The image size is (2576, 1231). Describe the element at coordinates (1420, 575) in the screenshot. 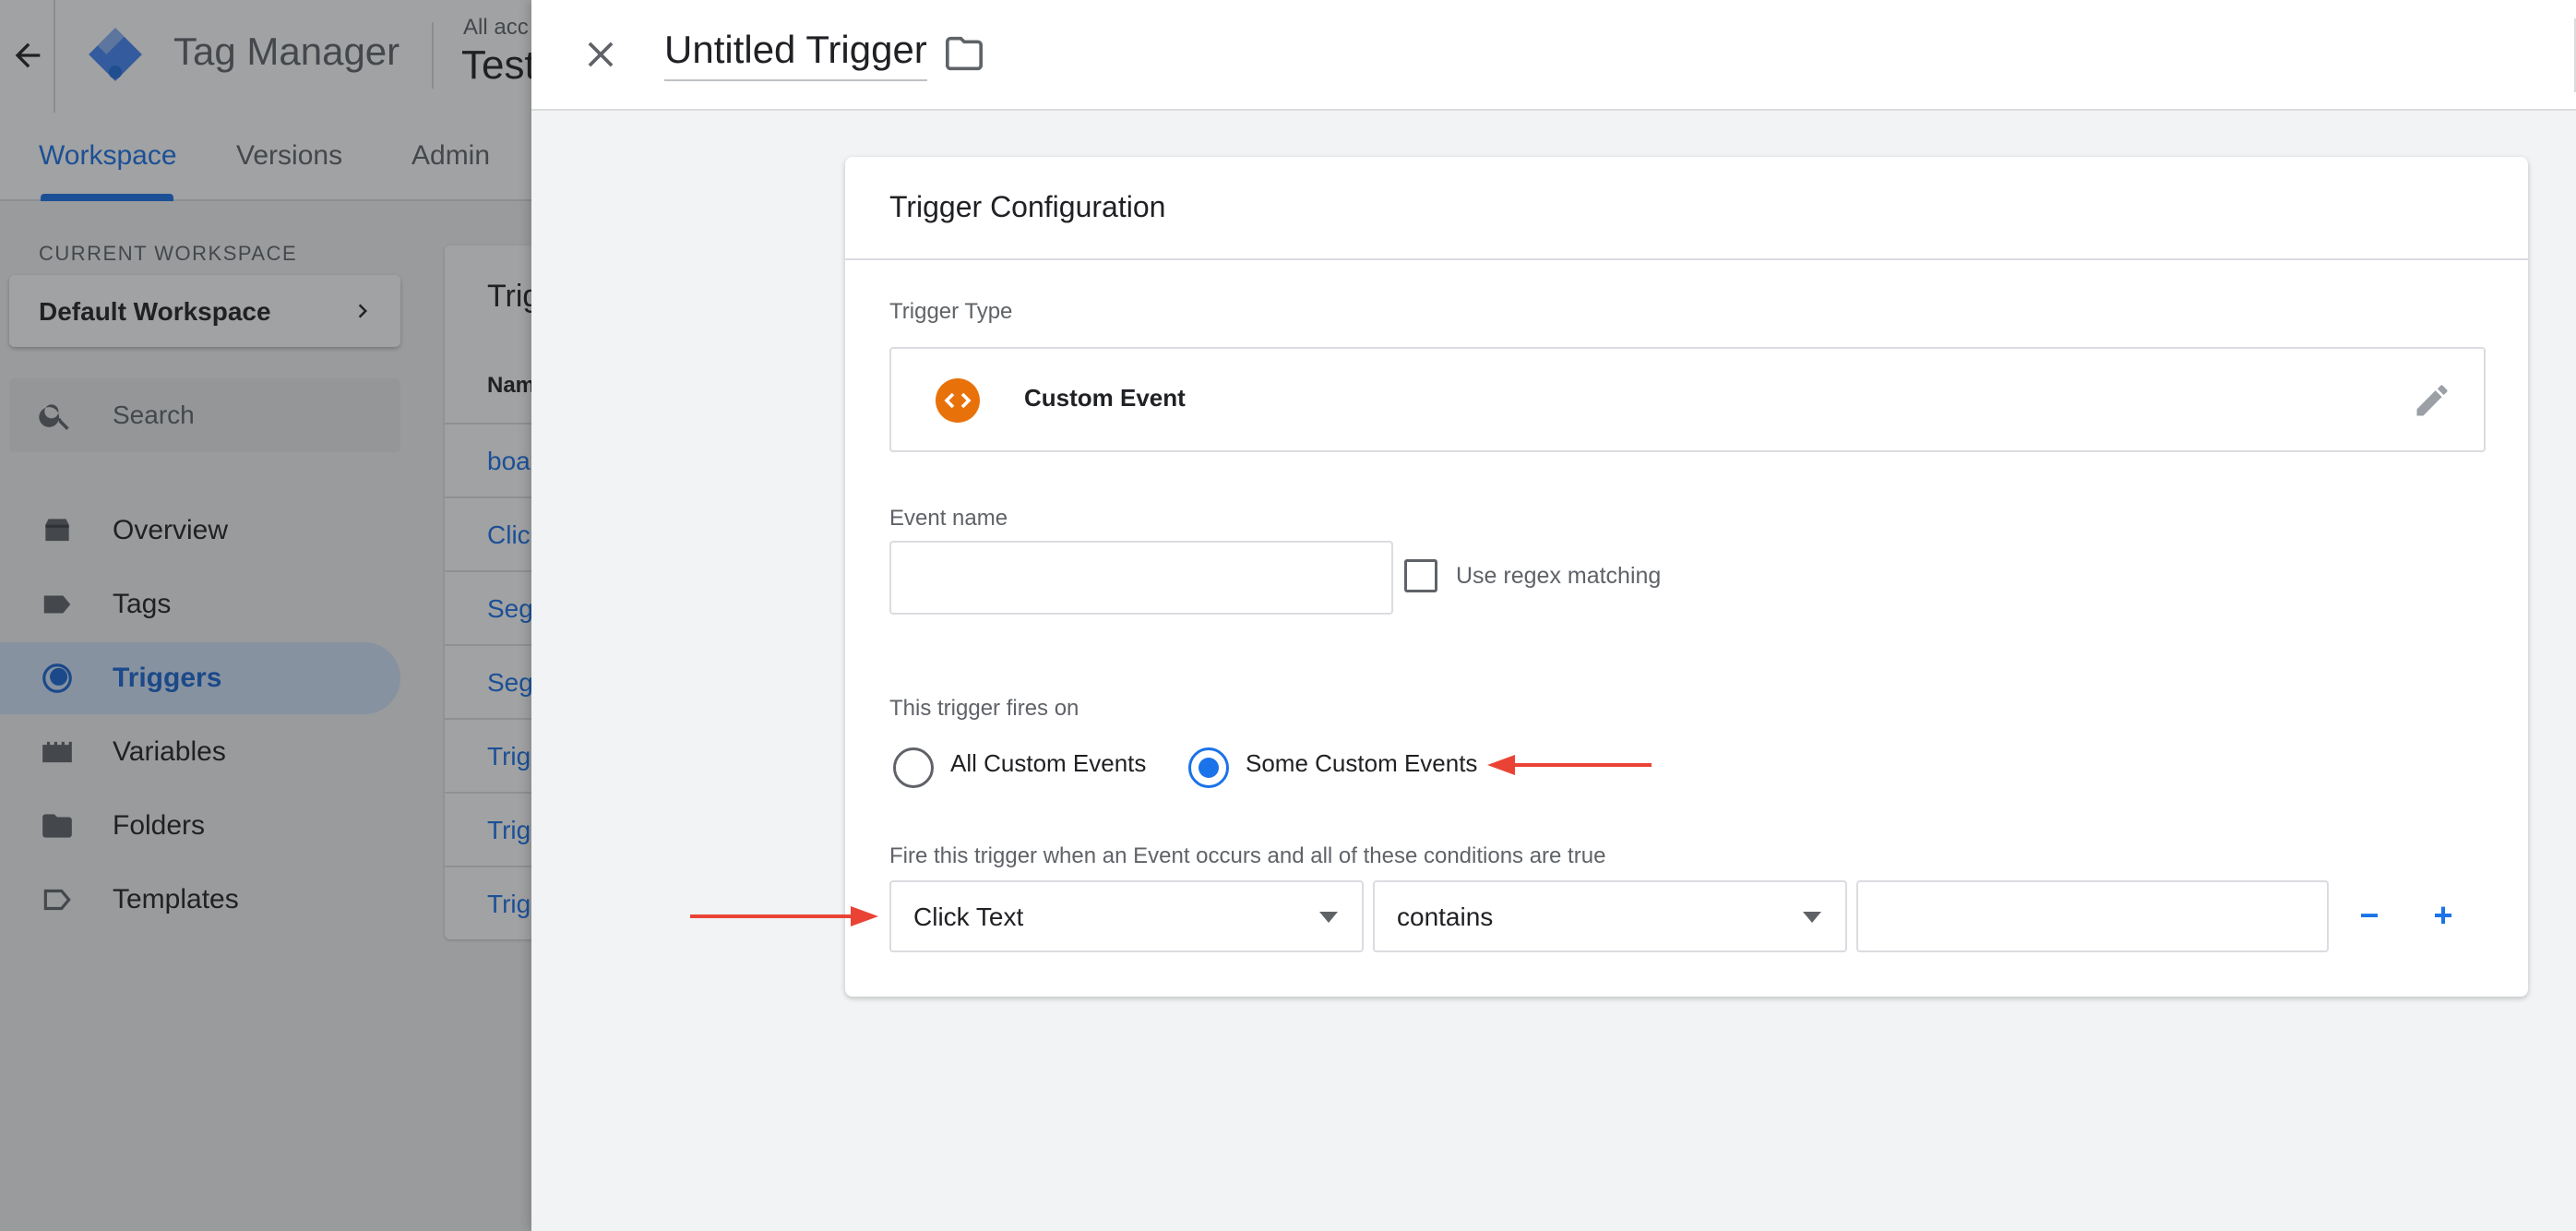

I see `regex-checkbox` at that location.